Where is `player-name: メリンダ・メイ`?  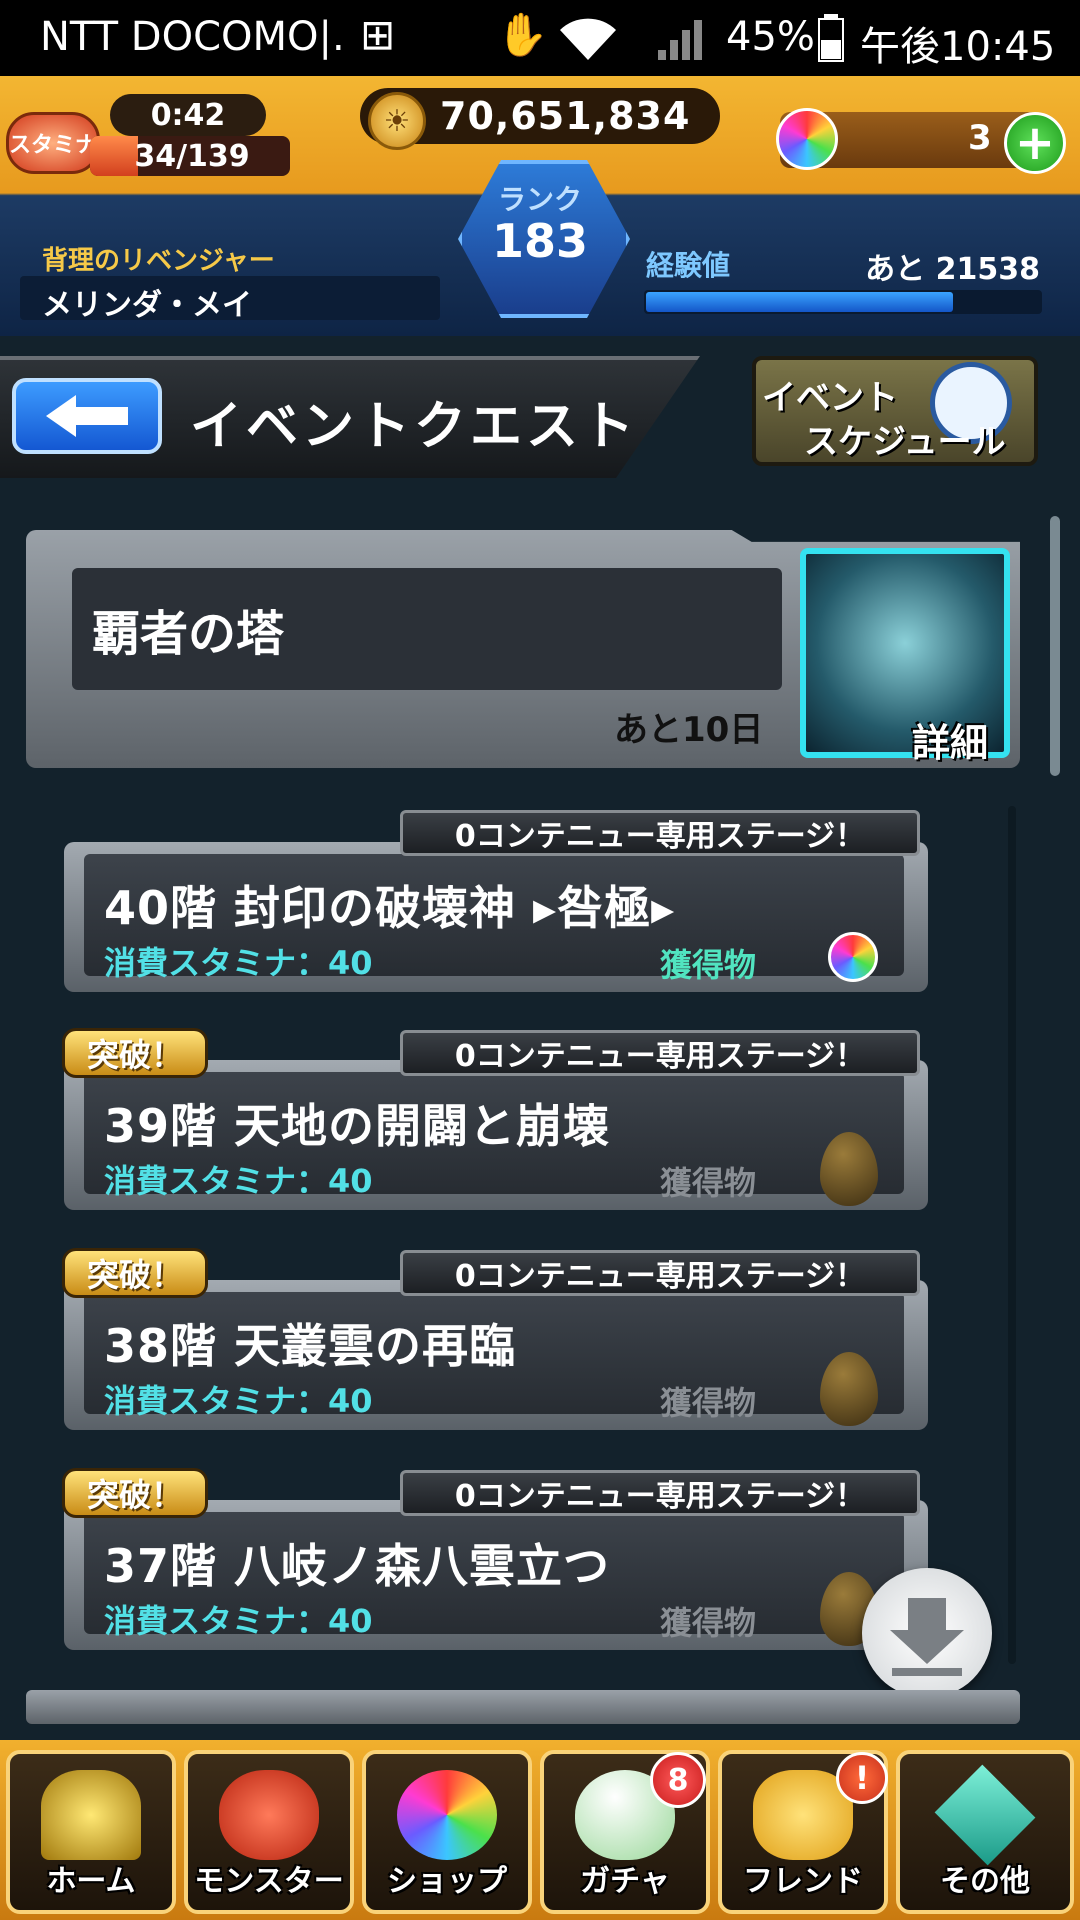 player-name: メリンダ・メイ is located at coordinates (147, 305).